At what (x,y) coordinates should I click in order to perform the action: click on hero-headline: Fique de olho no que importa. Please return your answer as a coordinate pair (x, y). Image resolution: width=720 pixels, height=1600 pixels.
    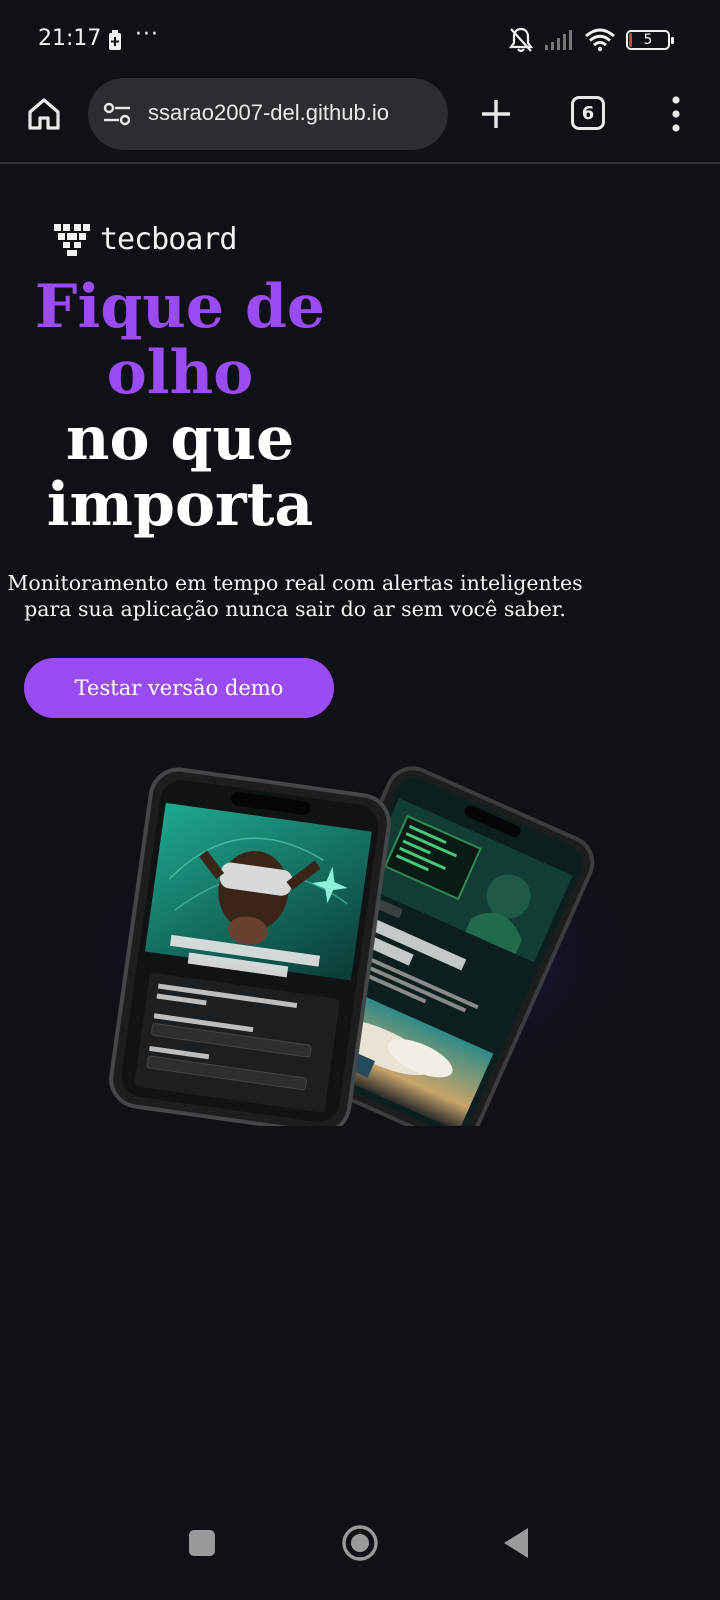
    Looking at the image, I should click on (180, 406).